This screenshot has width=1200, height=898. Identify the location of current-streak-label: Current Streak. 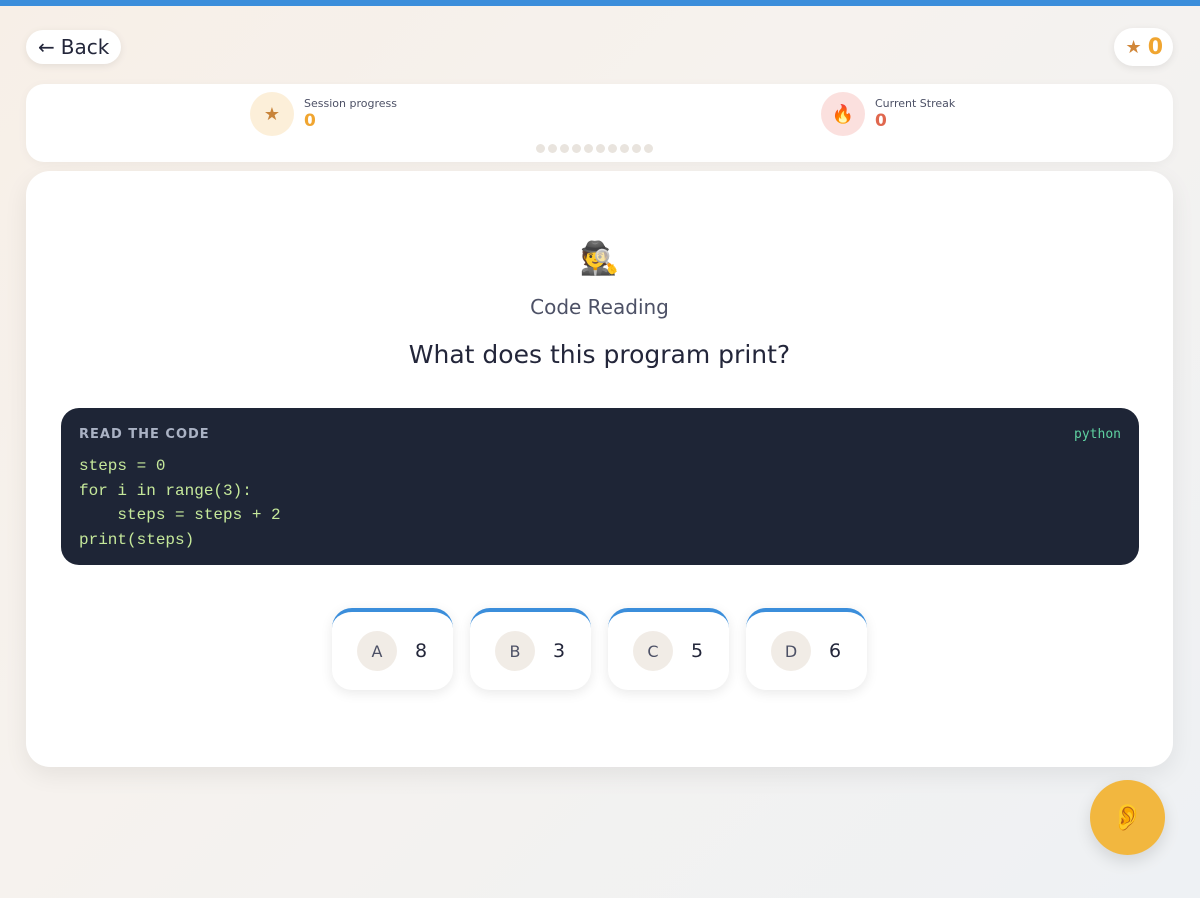
(915, 103).